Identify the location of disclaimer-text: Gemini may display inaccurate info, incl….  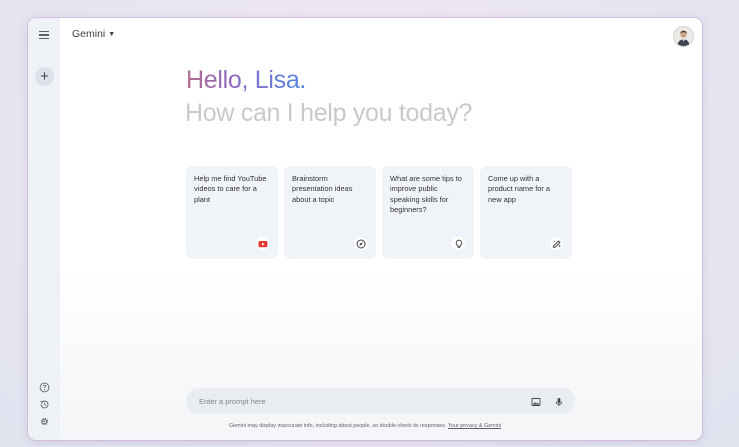
(337, 426).